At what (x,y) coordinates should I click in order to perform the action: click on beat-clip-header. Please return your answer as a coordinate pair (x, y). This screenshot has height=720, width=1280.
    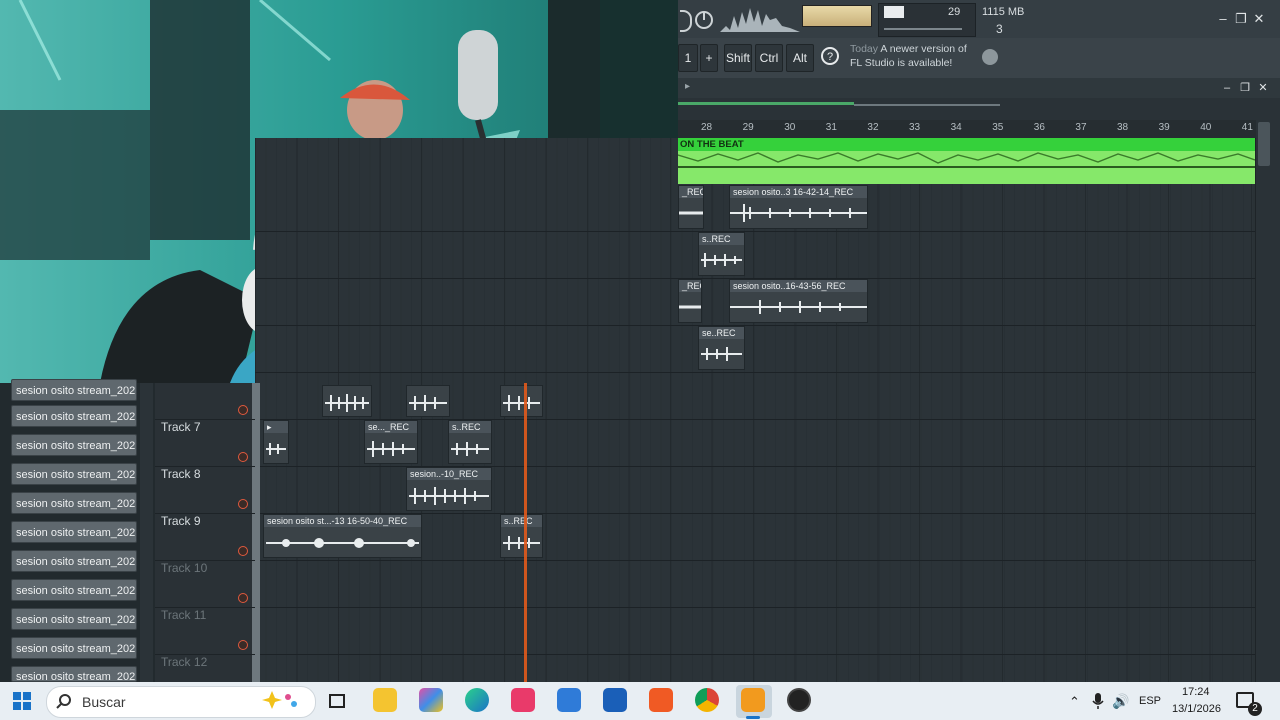
    Looking at the image, I should click on (966, 144).